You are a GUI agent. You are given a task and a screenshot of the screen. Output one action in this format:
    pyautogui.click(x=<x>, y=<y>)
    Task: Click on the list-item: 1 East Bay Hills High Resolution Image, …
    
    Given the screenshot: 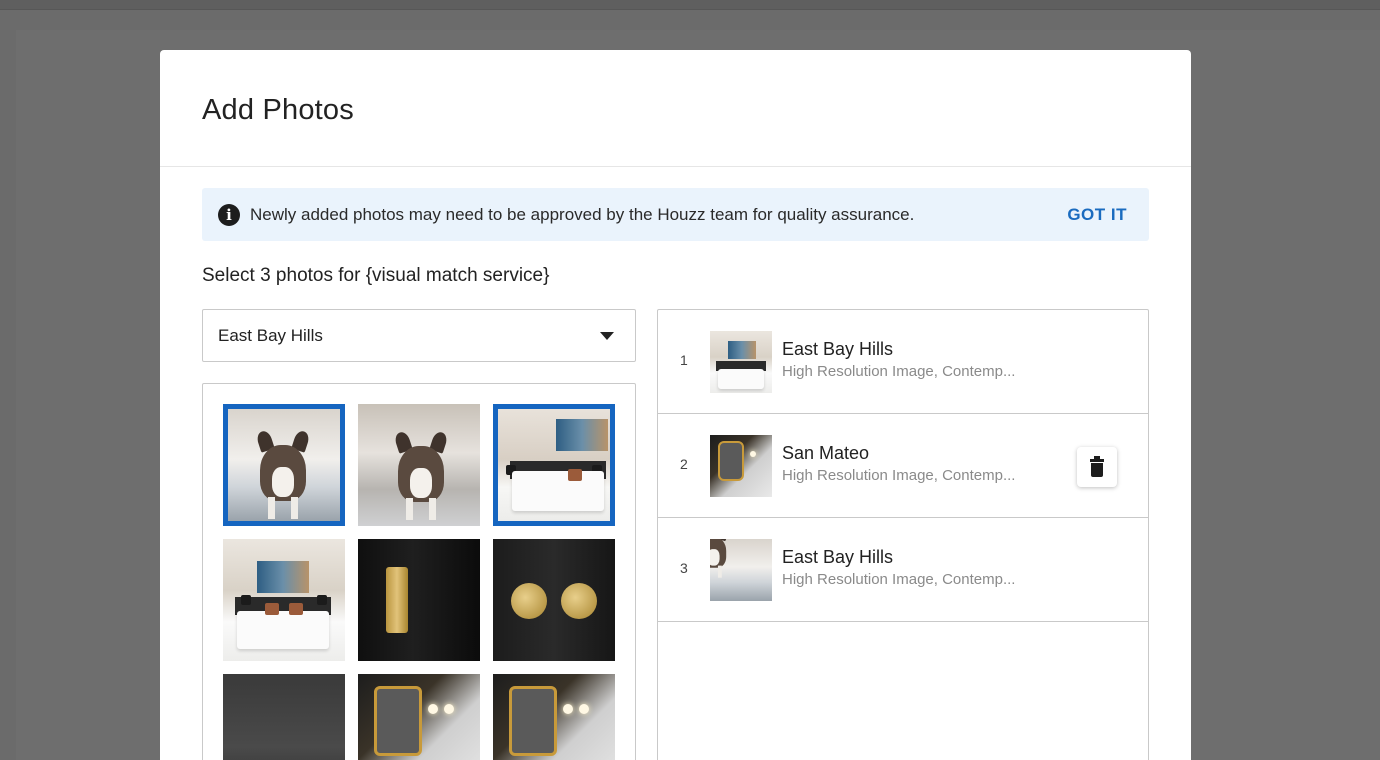 What is the action you would take?
    pyautogui.click(x=903, y=362)
    